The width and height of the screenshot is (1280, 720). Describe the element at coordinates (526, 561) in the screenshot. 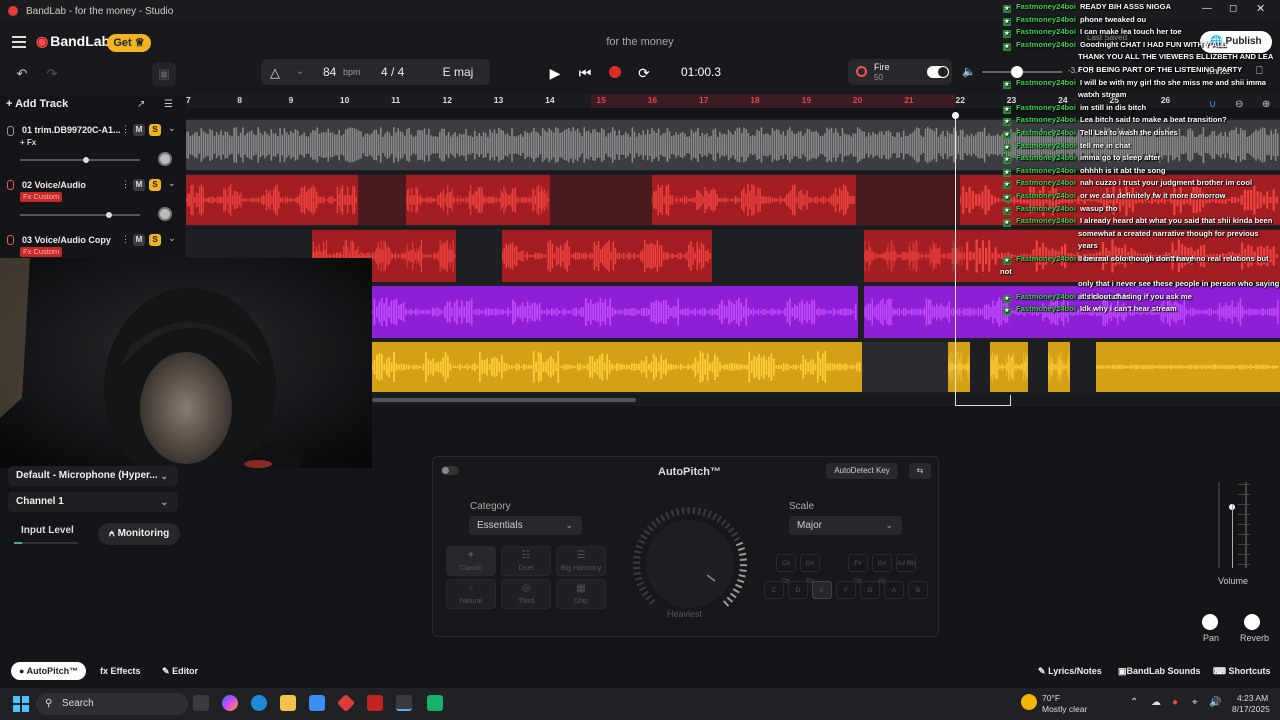

I see `style-duet: ☷ Duet` at that location.